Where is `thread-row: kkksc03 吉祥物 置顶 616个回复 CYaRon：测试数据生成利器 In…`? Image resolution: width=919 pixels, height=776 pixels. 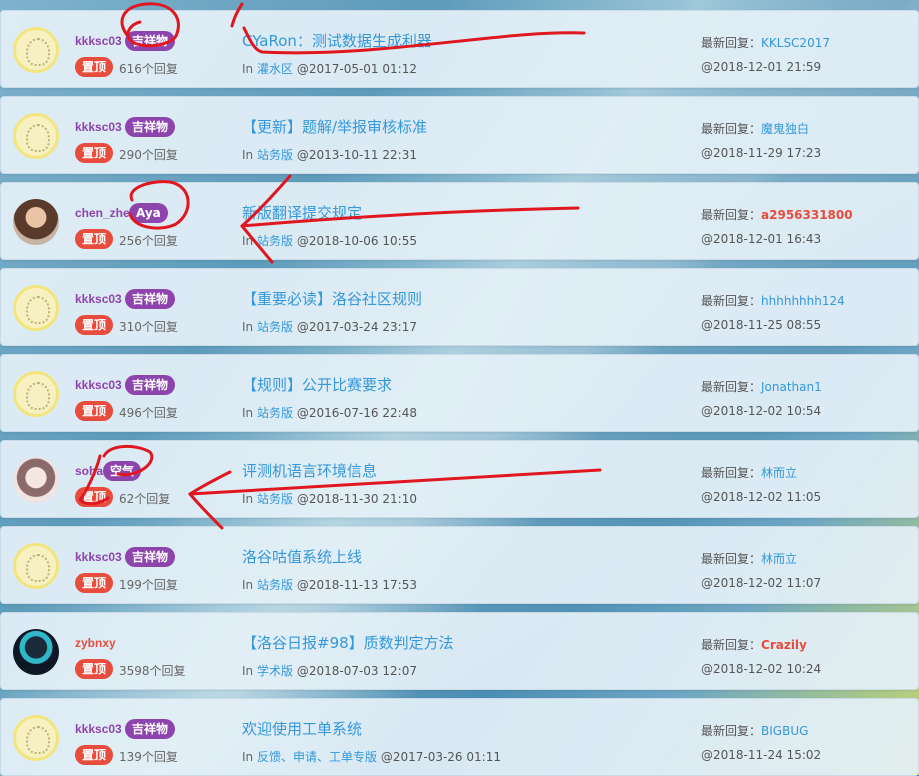
thread-row: kkksc03 吉祥物 置顶 616个回复 CYaRon：测试数据生成利器 In… is located at coordinates (459, 49).